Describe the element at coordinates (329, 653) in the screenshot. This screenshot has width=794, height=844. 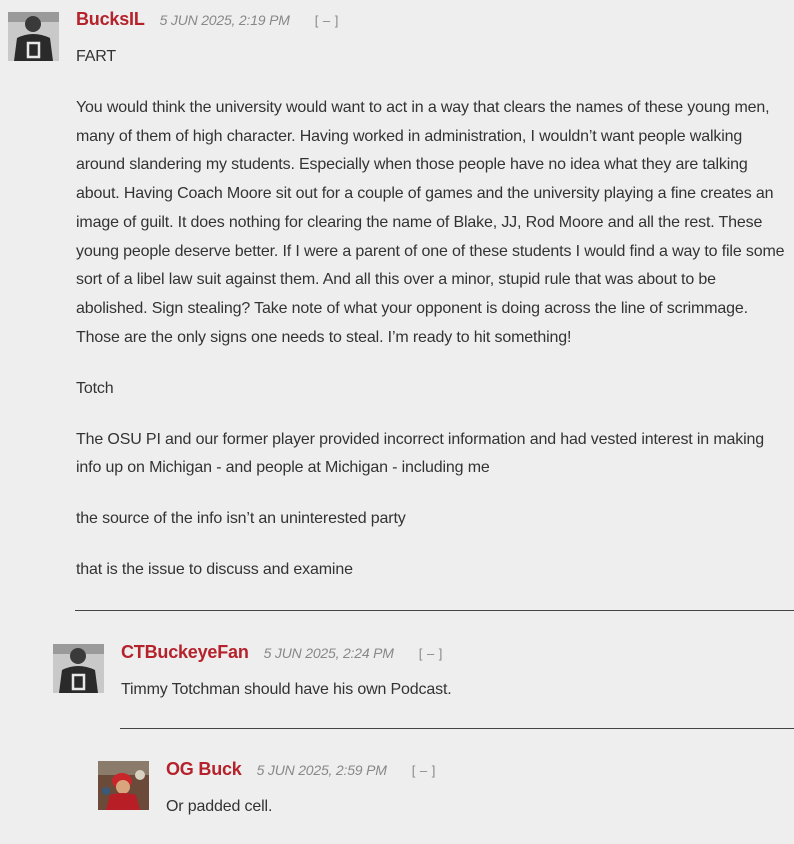
I see `comment-date: 5 JUN 2025, 2:24 PM` at that location.